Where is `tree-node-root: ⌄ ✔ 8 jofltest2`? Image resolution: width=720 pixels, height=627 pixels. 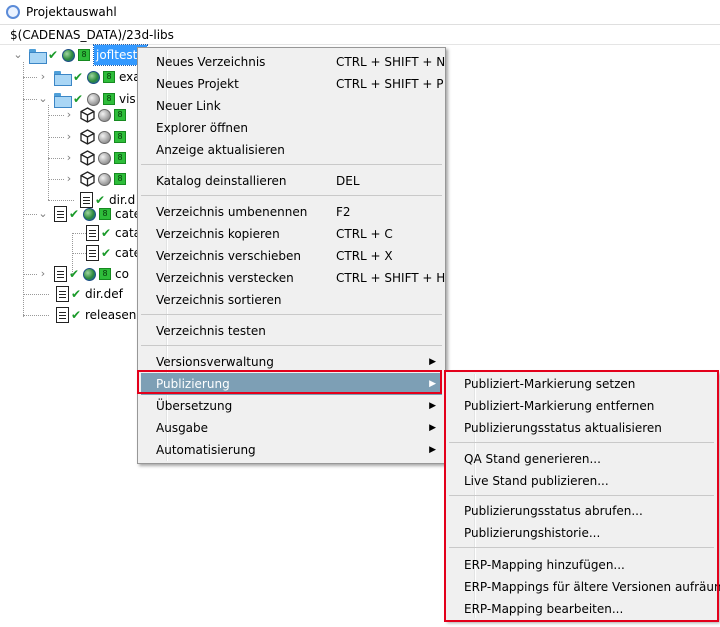 tree-node-root: ⌄ ✔ 8 jofltest2 is located at coordinates (80, 55).